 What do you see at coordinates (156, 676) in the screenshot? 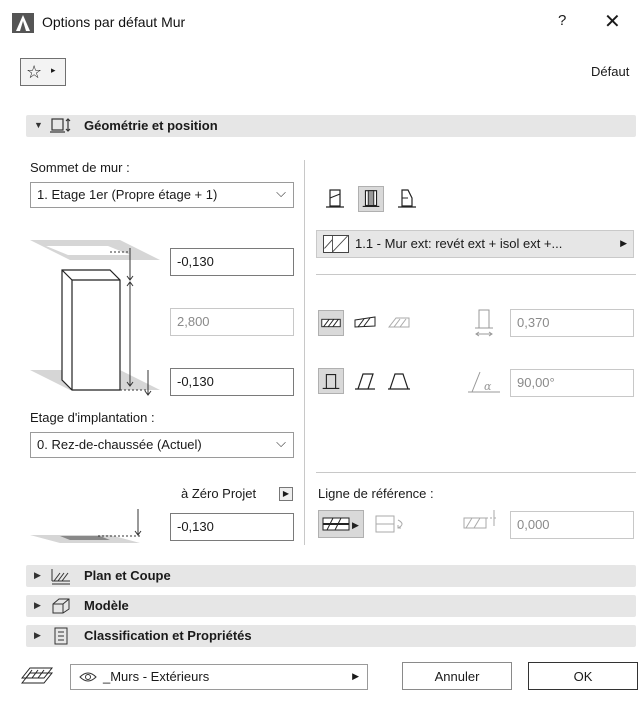
I see `layer-value: _Murs - Extérieurs` at bounding box center [156, 676].